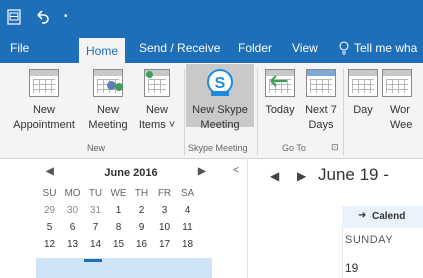  What do you see at coordinates (220, 110) in the screenshot?
I see `new-skype-meeting-label-1: New Skype` at bounding box center [220, 110].